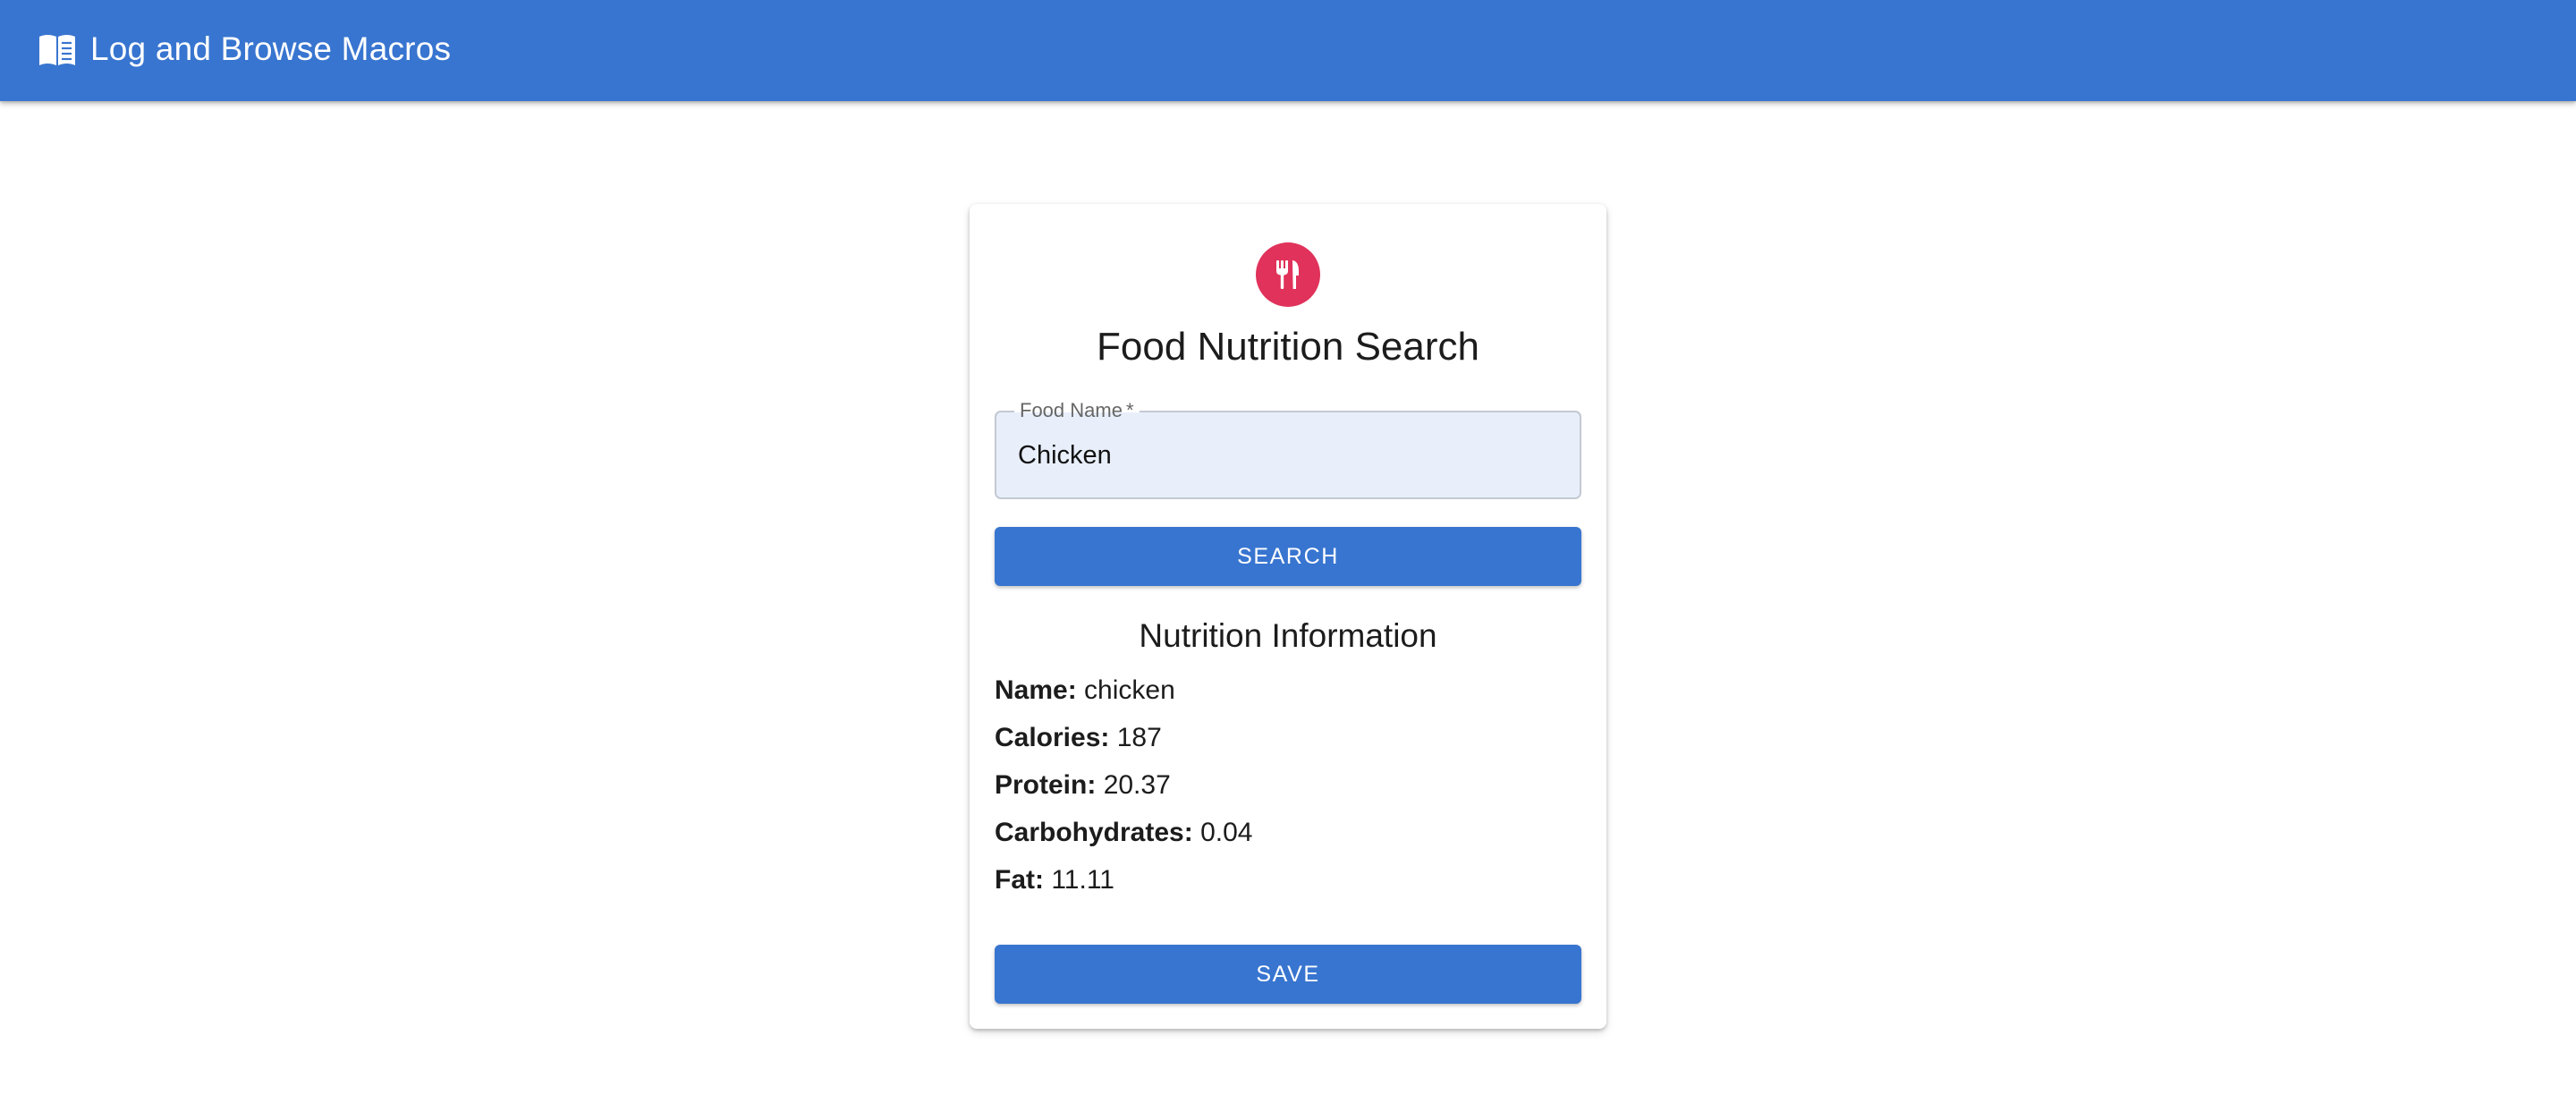 This screenshot has height=1095, width=2576. I want to click on save-button: Save, so click(1288, 975).